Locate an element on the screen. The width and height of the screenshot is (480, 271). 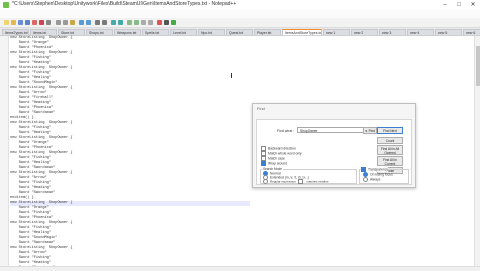
find-all-opened-button: Find All in All Opened Documents is located at coordinates (390, 150).